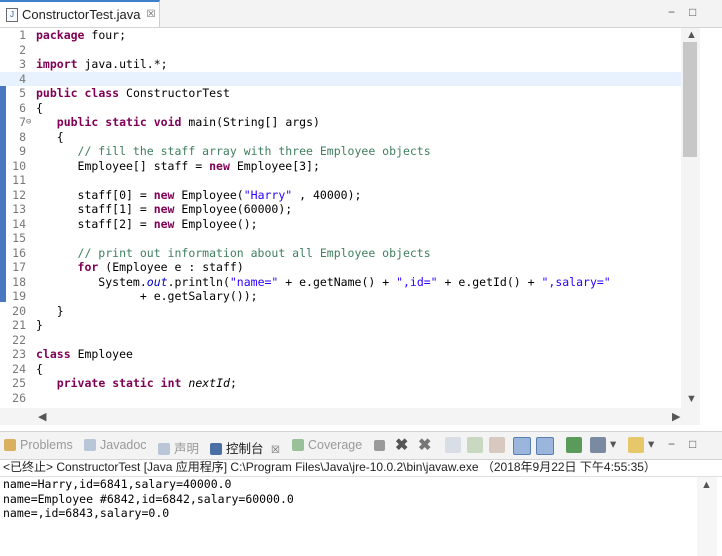  I want to click on line-number: 19, so click(19, 296).